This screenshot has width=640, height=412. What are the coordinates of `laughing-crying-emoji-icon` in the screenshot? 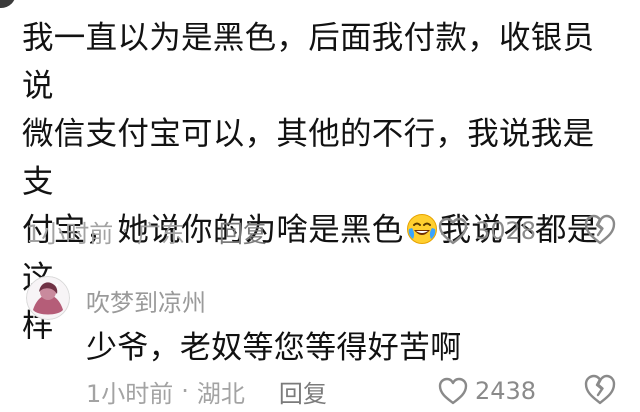 It's located at (421, 229).